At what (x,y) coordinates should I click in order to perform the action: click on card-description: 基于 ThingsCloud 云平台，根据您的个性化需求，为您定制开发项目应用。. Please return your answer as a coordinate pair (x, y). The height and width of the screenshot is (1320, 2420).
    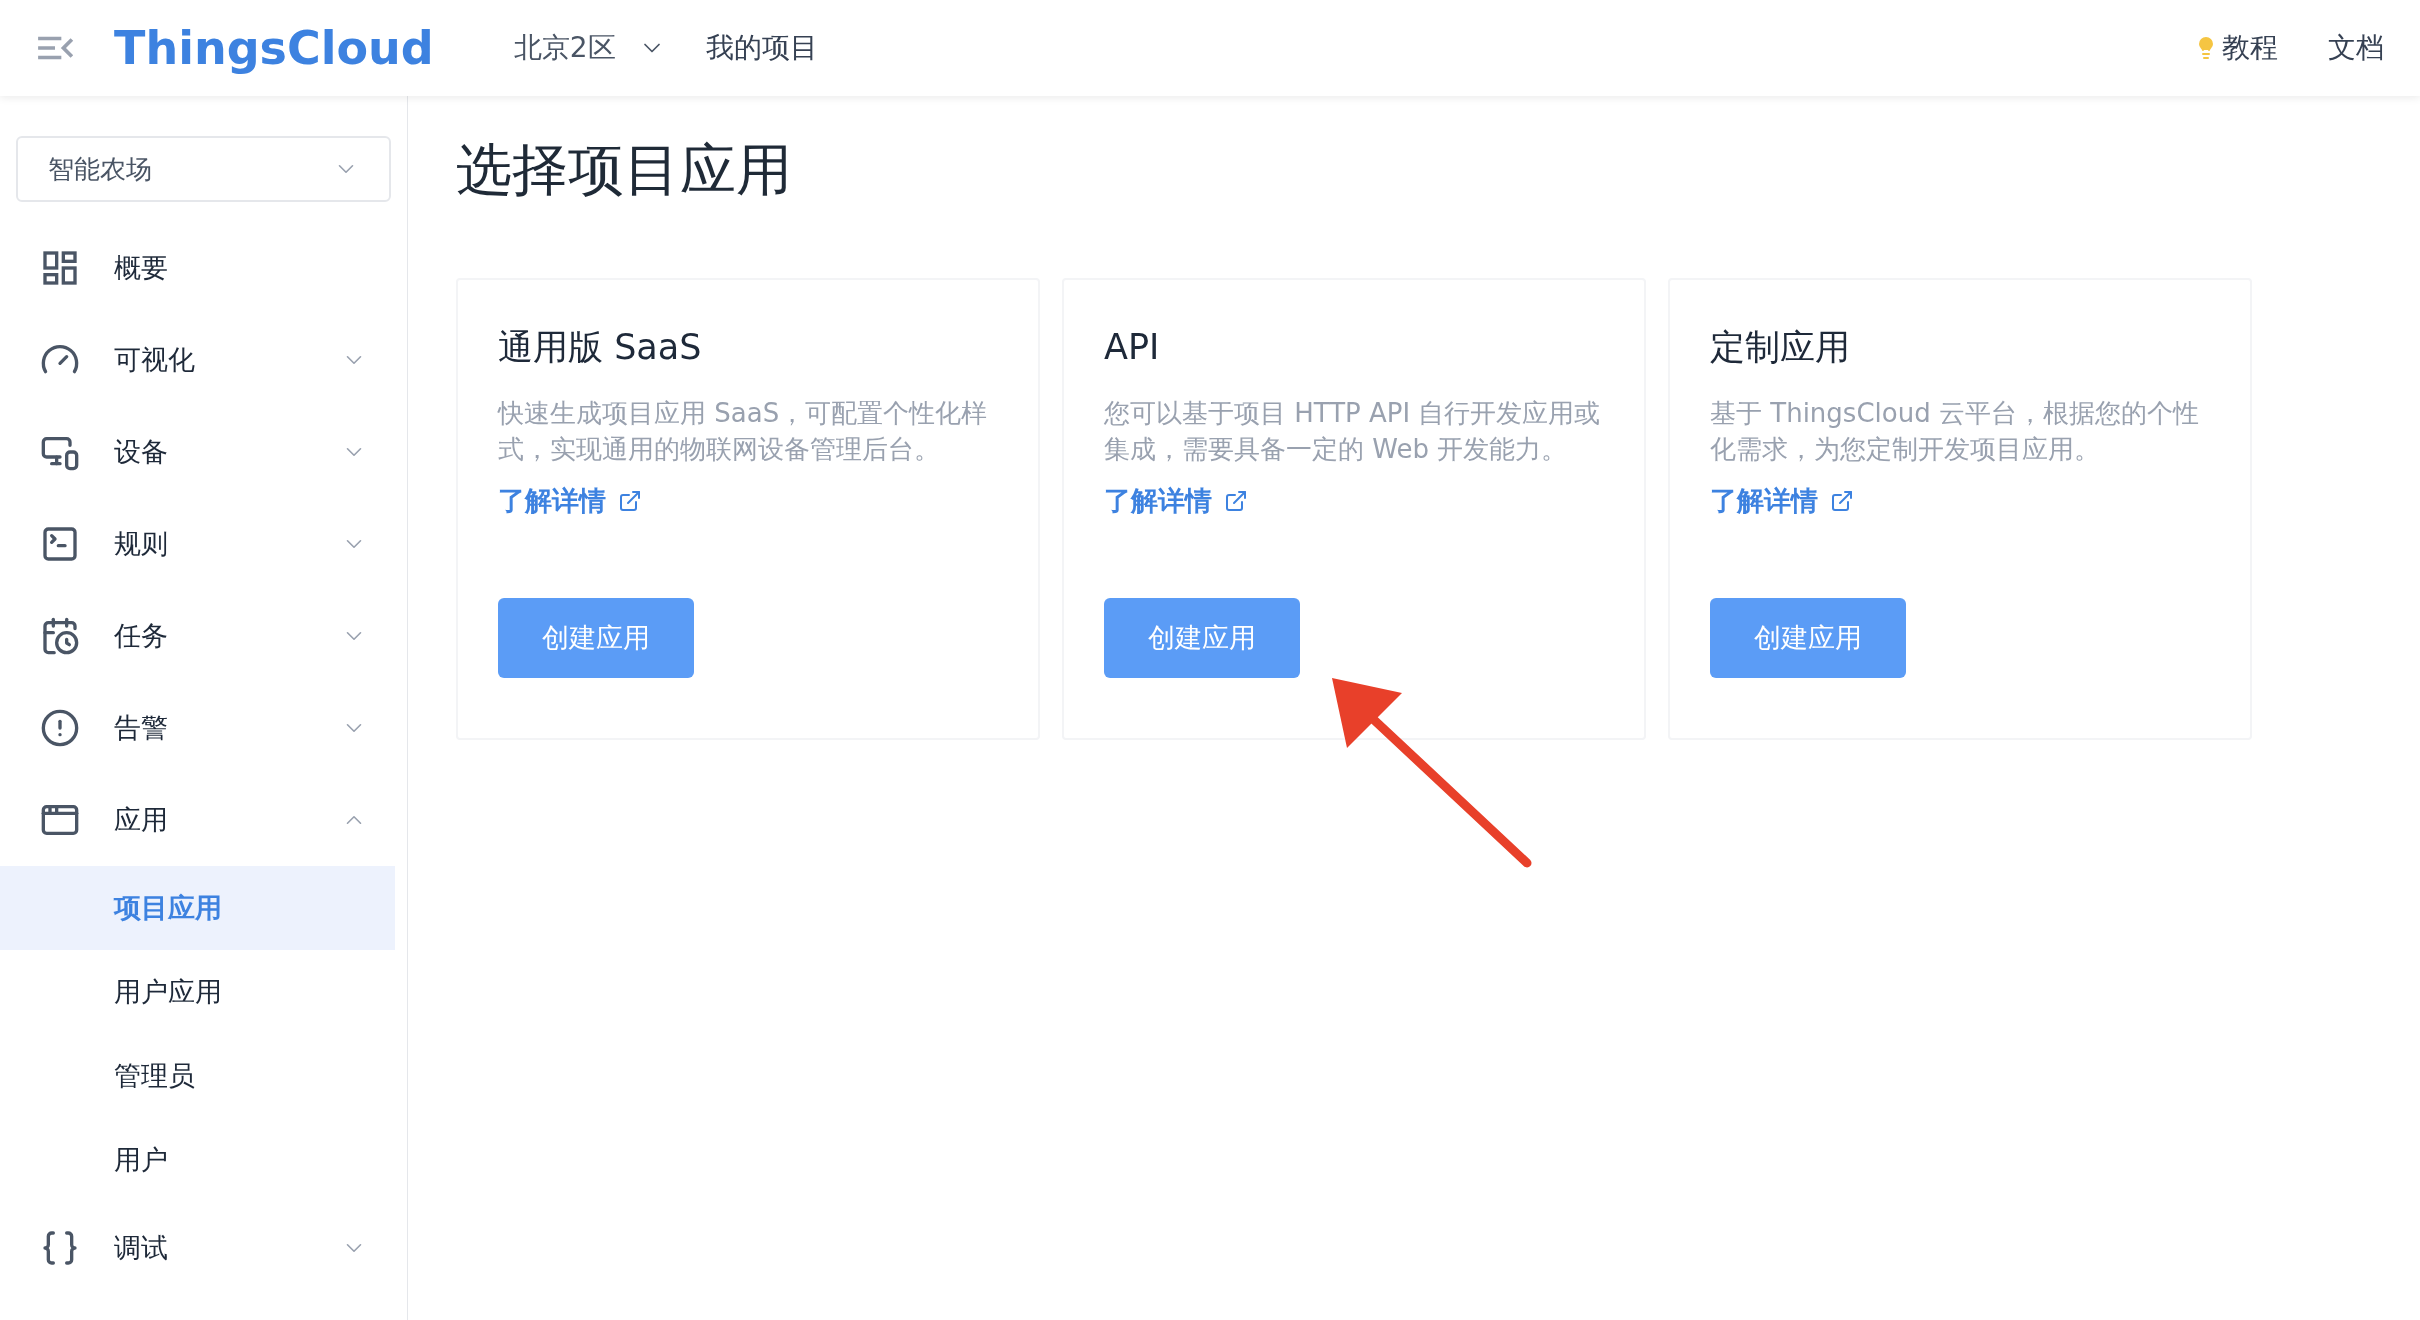
    Looking at the image, I should click on (1955, 431).